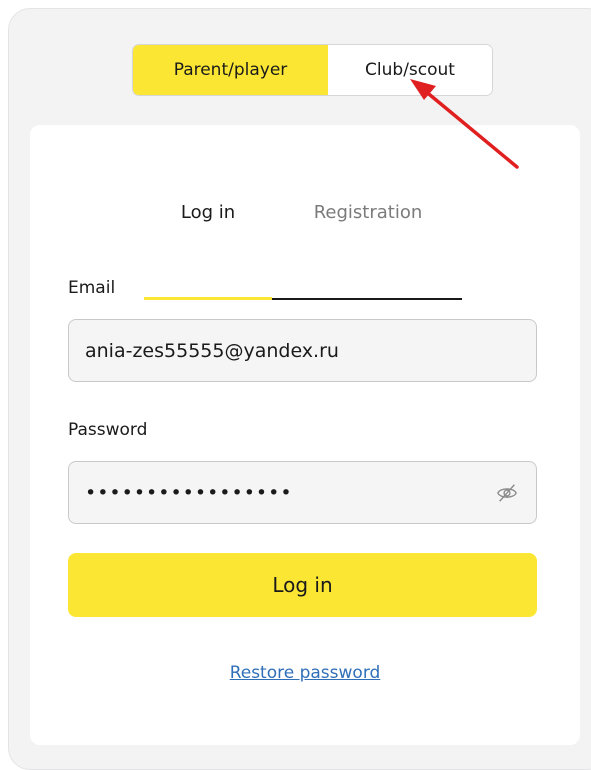 This screenshot has width=591, height=770. Describe the element at coordinates (302, 585) in the screenshot. I see `login-button: Log in` at that location.